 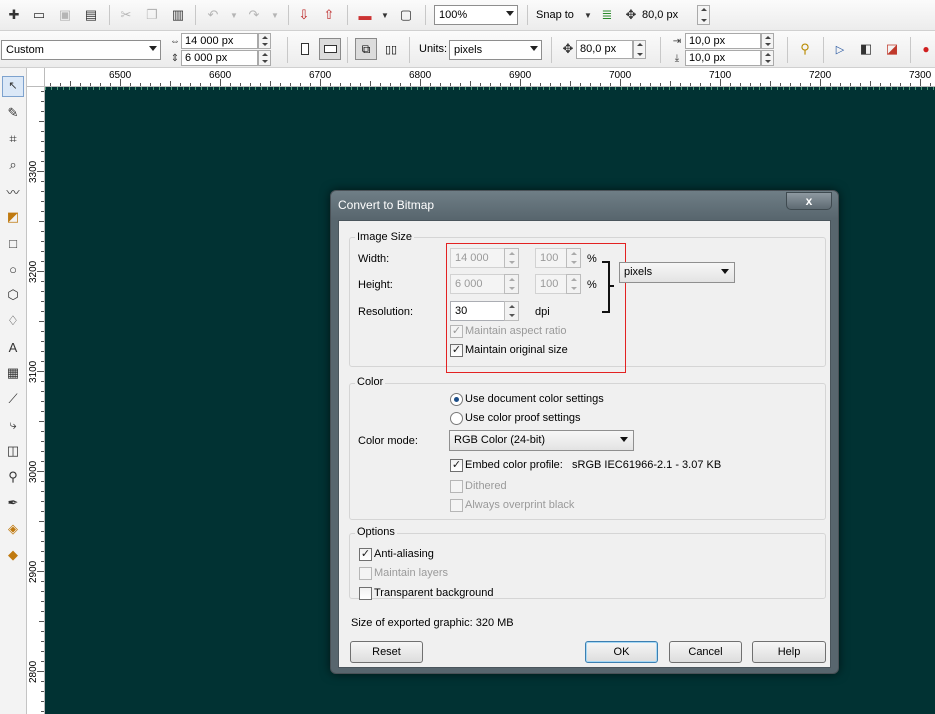 What do you see at coordinates (13, 269) in the screenshot?
I see `ellipse-tool-icon: ○` at bounding box center [13, 269].